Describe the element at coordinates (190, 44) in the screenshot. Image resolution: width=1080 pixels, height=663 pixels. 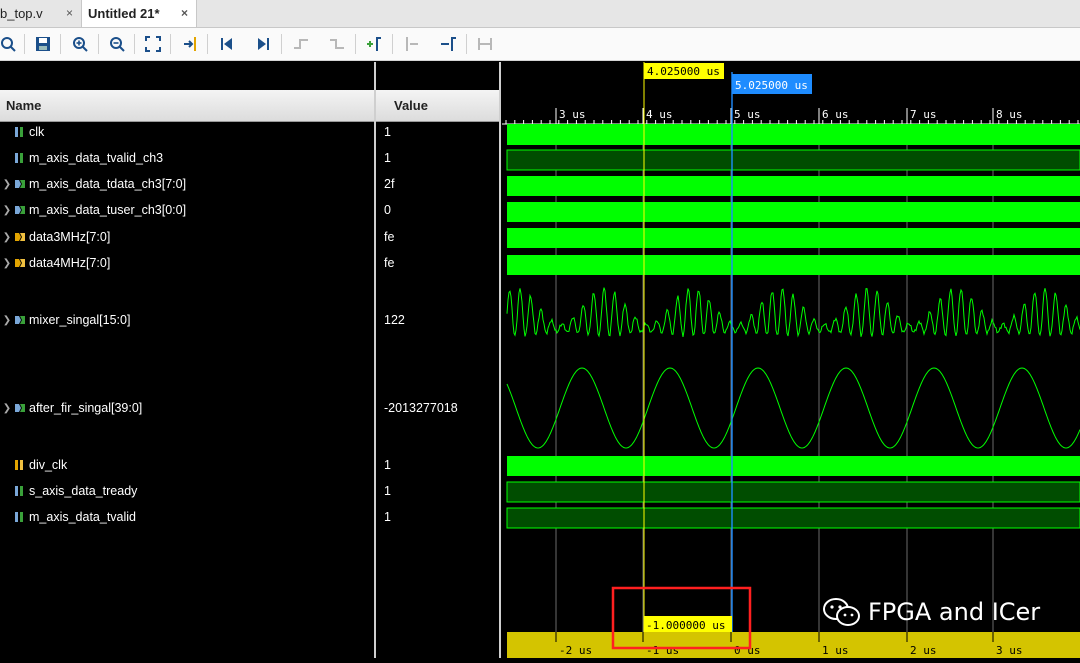
I see `go-to-cursor-icon` at that location.